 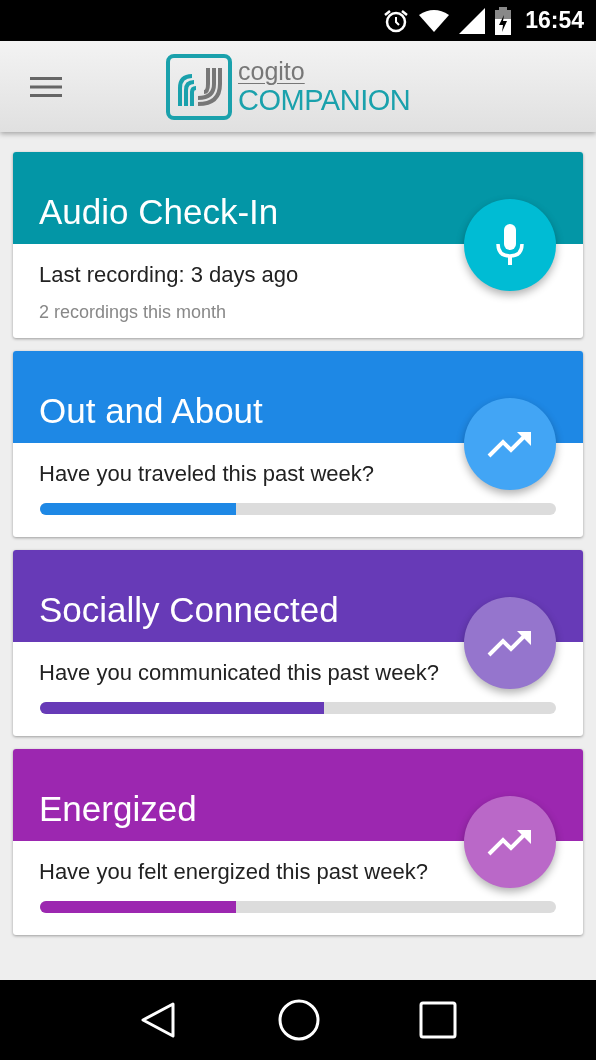 What do you see at coordinates (133, 312) in the screenshot?
I see `card-caption: 2 recordings this month` at bounding box center [133, 312].